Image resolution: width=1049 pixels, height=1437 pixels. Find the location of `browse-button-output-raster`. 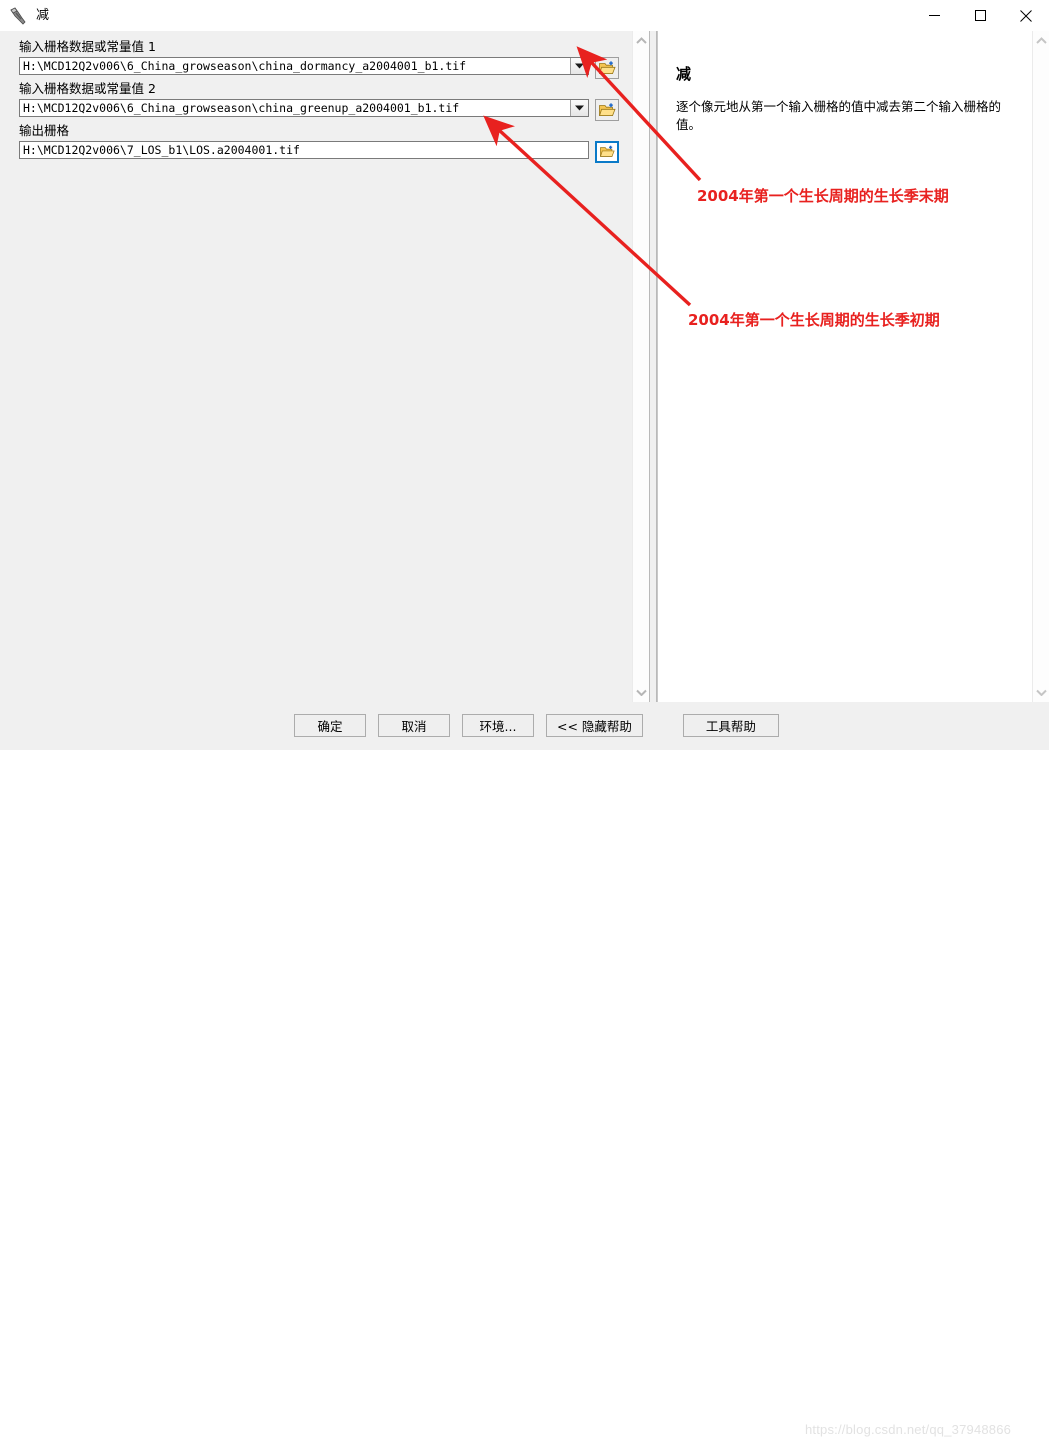

browse-button-output-raster is located at coordinates (607, 152).